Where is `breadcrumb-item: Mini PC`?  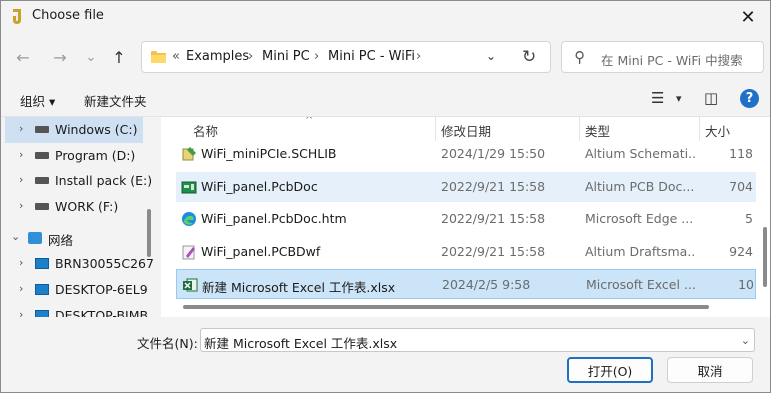 breadcrumb-item: Mini PC is located at coordinates (286, 56).